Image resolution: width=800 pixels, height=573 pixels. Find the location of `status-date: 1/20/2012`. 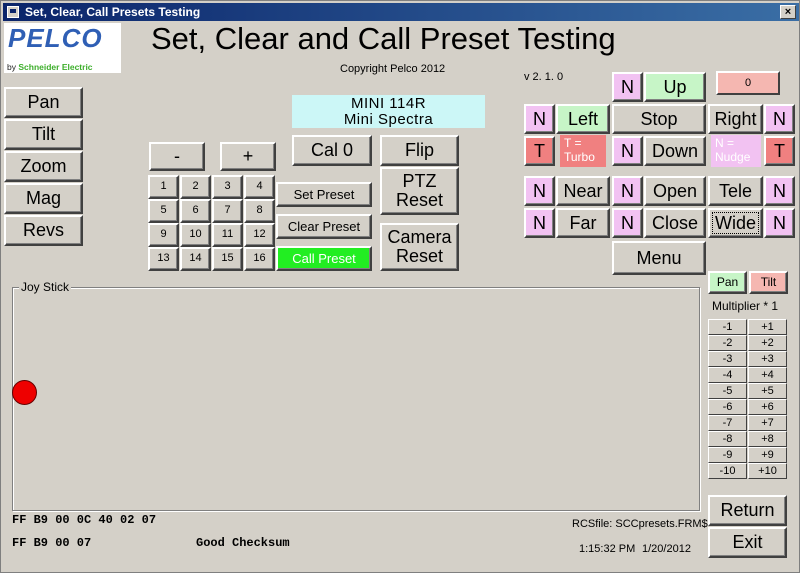

status-date: 1/20/2012 is located at coordinates (666, 549).